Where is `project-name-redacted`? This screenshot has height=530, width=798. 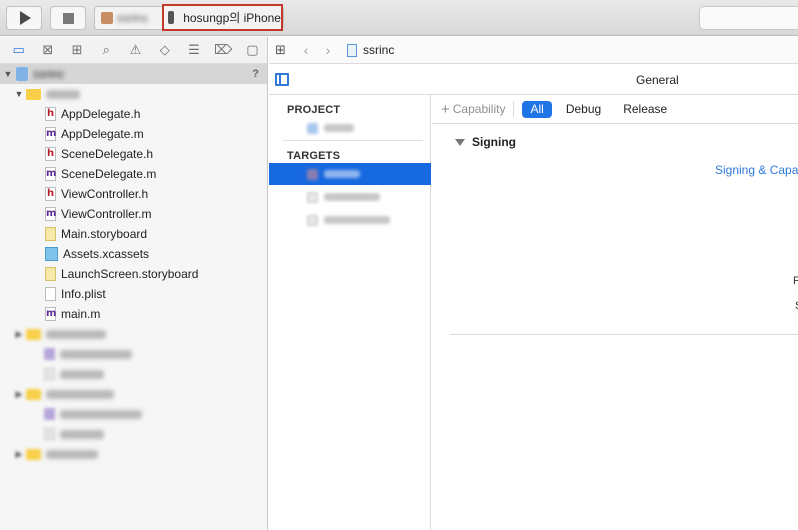
project-name-redacted is located at coordinates (339, 128).